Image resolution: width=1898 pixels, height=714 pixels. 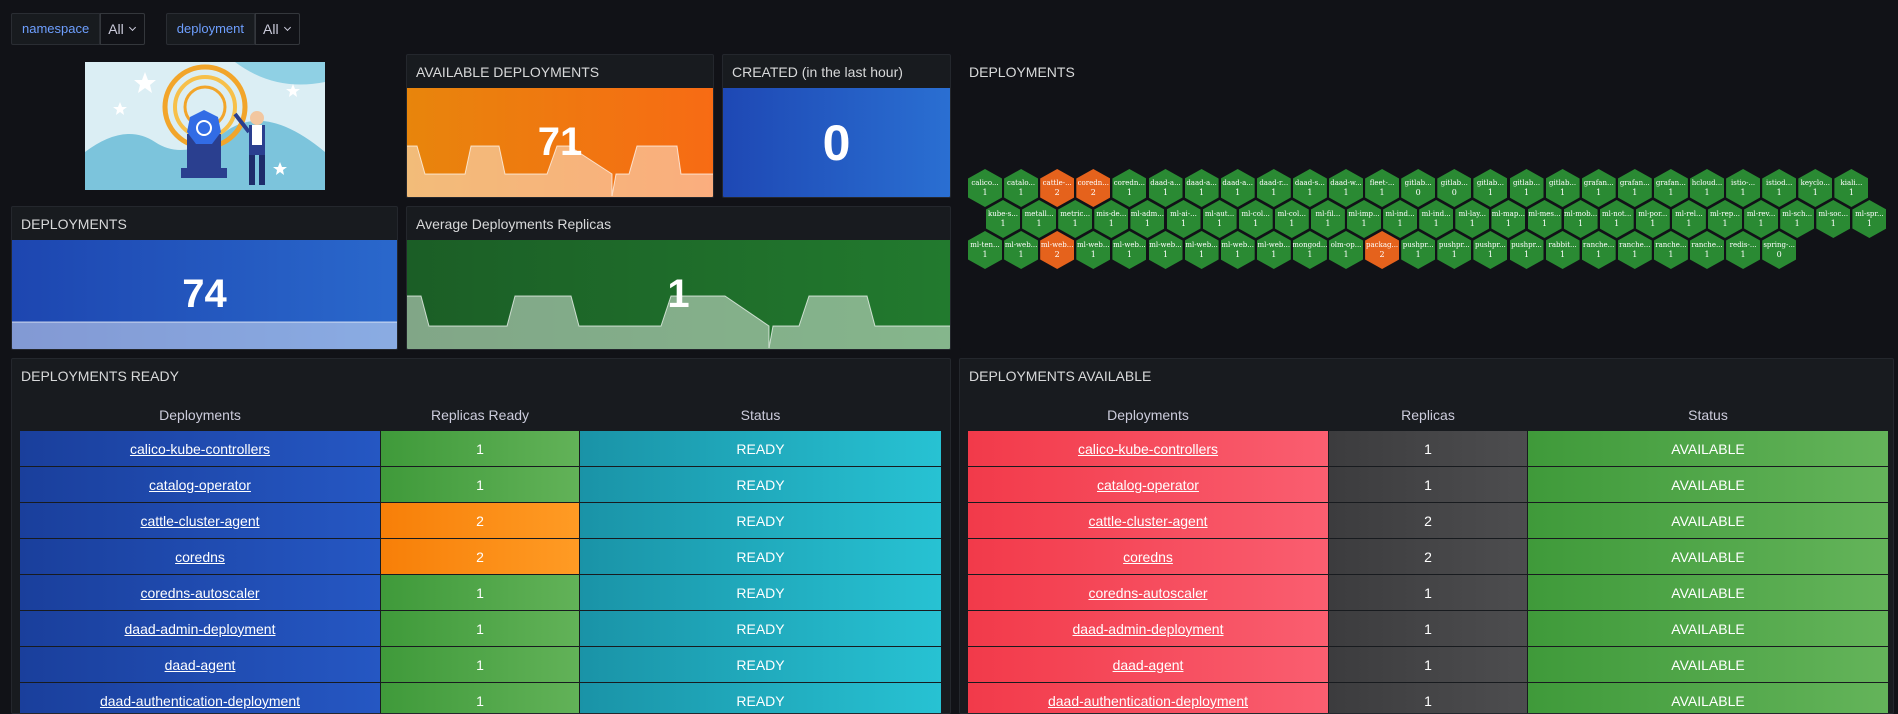 What do you see at coordinates (1761, 219) in the screenshot?
I see `deployment-hexagon: ml-rev... 1` at bounding box center [1761, 219].